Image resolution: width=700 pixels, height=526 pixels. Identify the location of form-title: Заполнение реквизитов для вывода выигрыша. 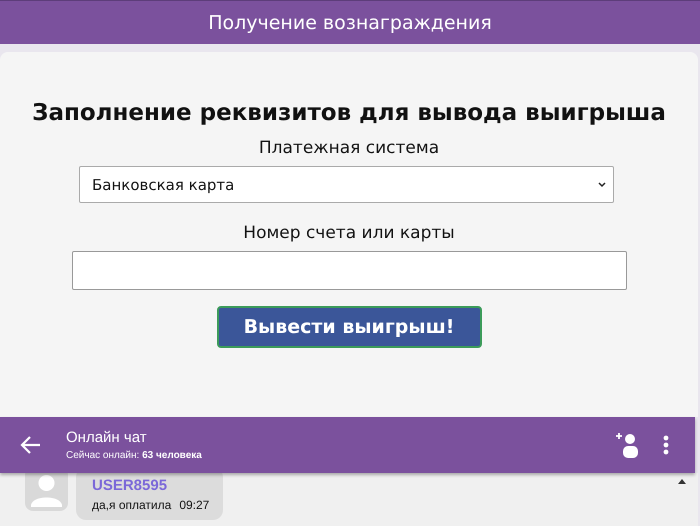
(349, 113).